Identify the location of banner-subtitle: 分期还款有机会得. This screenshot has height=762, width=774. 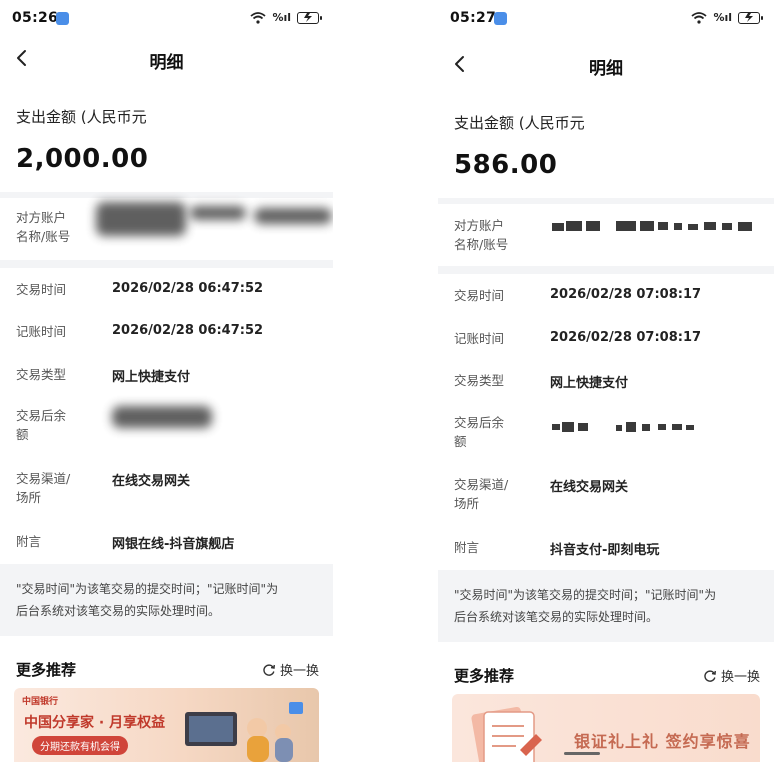
(80, 745).